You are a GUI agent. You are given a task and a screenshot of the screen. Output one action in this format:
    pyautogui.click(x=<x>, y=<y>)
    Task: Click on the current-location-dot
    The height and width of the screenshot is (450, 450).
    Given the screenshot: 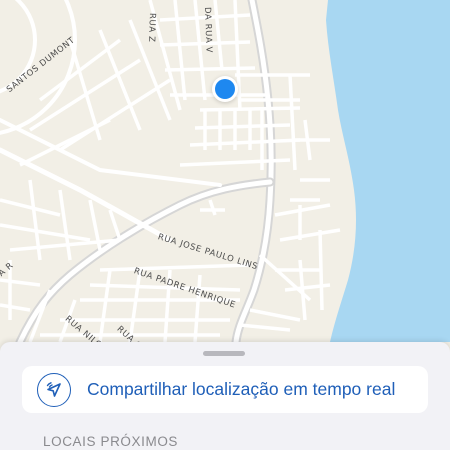 What is the action you would take?
    pyautogui.click(x=225, y=89)
    